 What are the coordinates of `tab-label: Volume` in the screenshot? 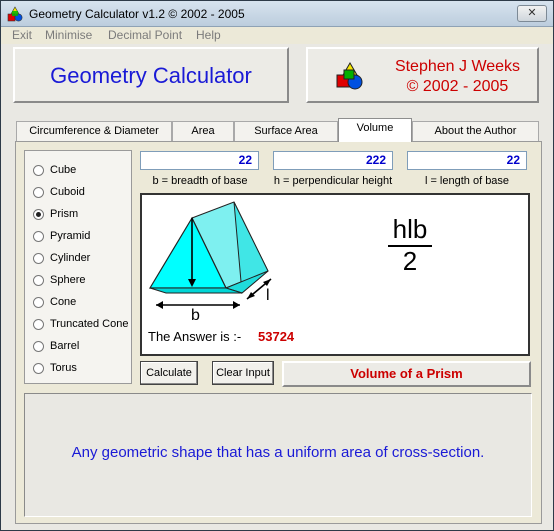 It's located at (375, 128).